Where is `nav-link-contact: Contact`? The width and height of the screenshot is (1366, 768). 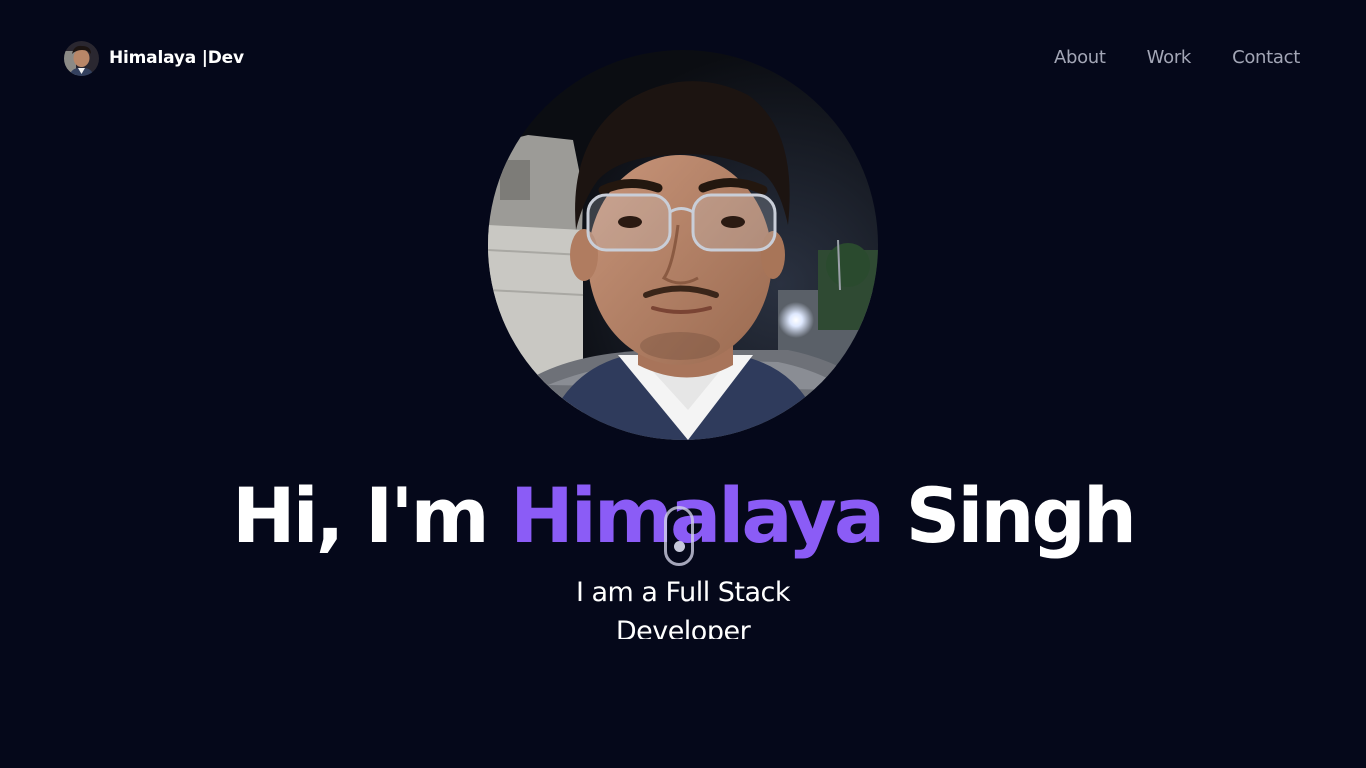
nav-link-contact: Contact is located at coordinates (1266, 58).